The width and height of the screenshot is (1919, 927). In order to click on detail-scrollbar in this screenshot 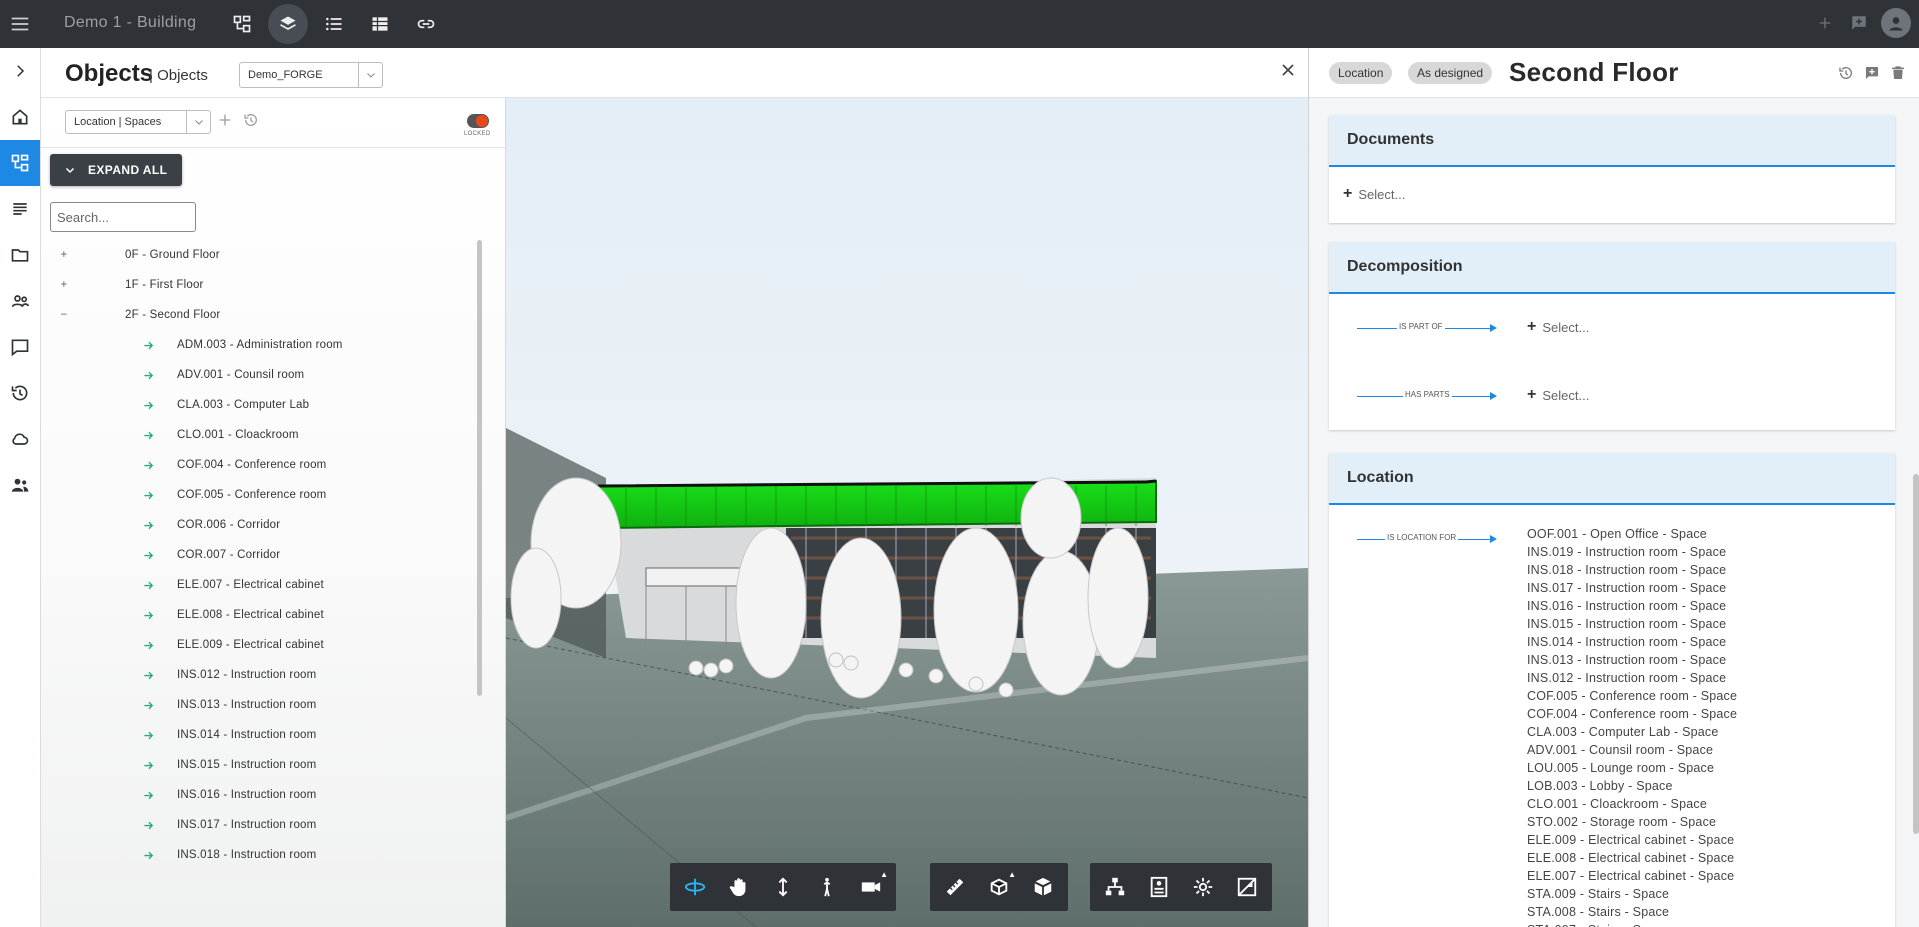, I will do `click(1916, 654)`.